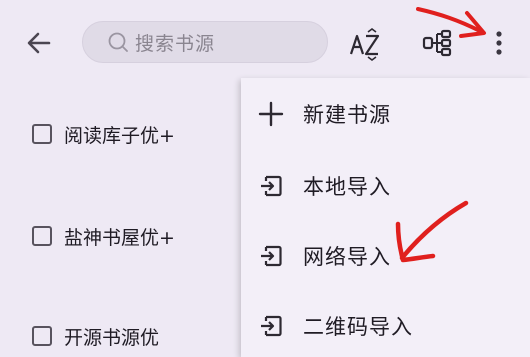 The image size is (530, 357). Describe the element at coordinates (112, 337) in the screenshot. I see `source-label: 开源书源优` at that location.